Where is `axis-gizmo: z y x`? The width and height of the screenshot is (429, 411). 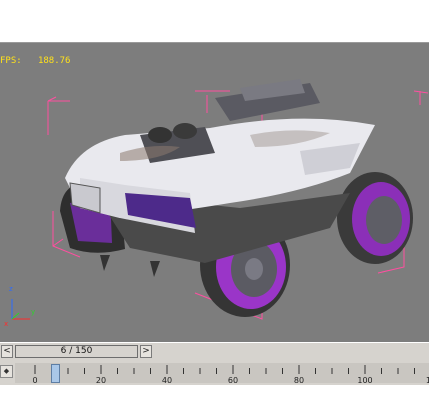
axis-gizmo: z y x is located at coordinates (19, 306).